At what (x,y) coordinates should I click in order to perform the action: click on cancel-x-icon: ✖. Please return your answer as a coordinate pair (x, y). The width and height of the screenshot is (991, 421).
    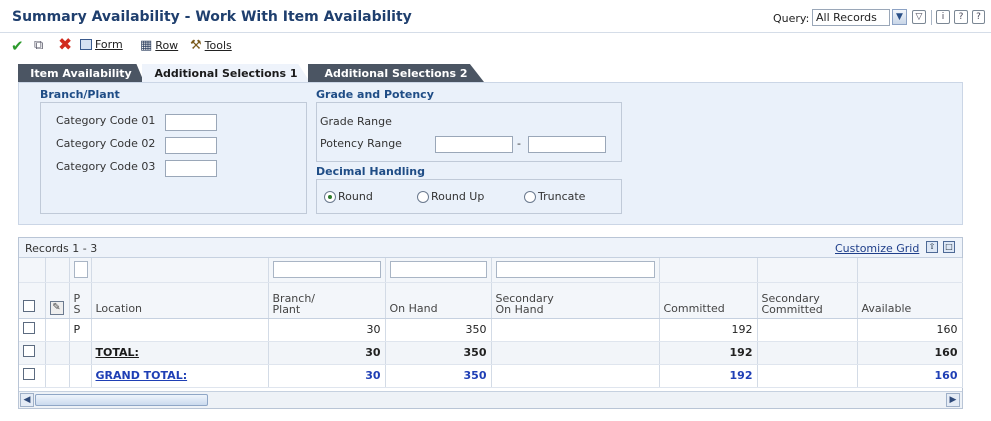
    Looking at the image, I should click on (65, 45).